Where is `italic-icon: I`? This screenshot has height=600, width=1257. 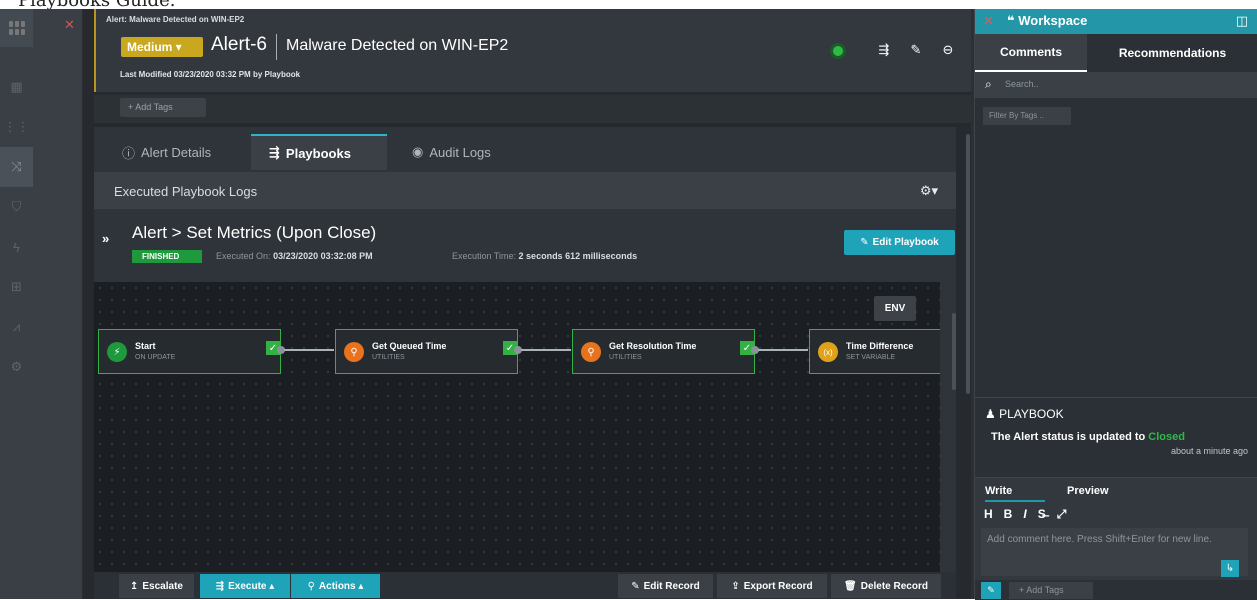 italic-icon: I is located at coordinates (1024, 514).